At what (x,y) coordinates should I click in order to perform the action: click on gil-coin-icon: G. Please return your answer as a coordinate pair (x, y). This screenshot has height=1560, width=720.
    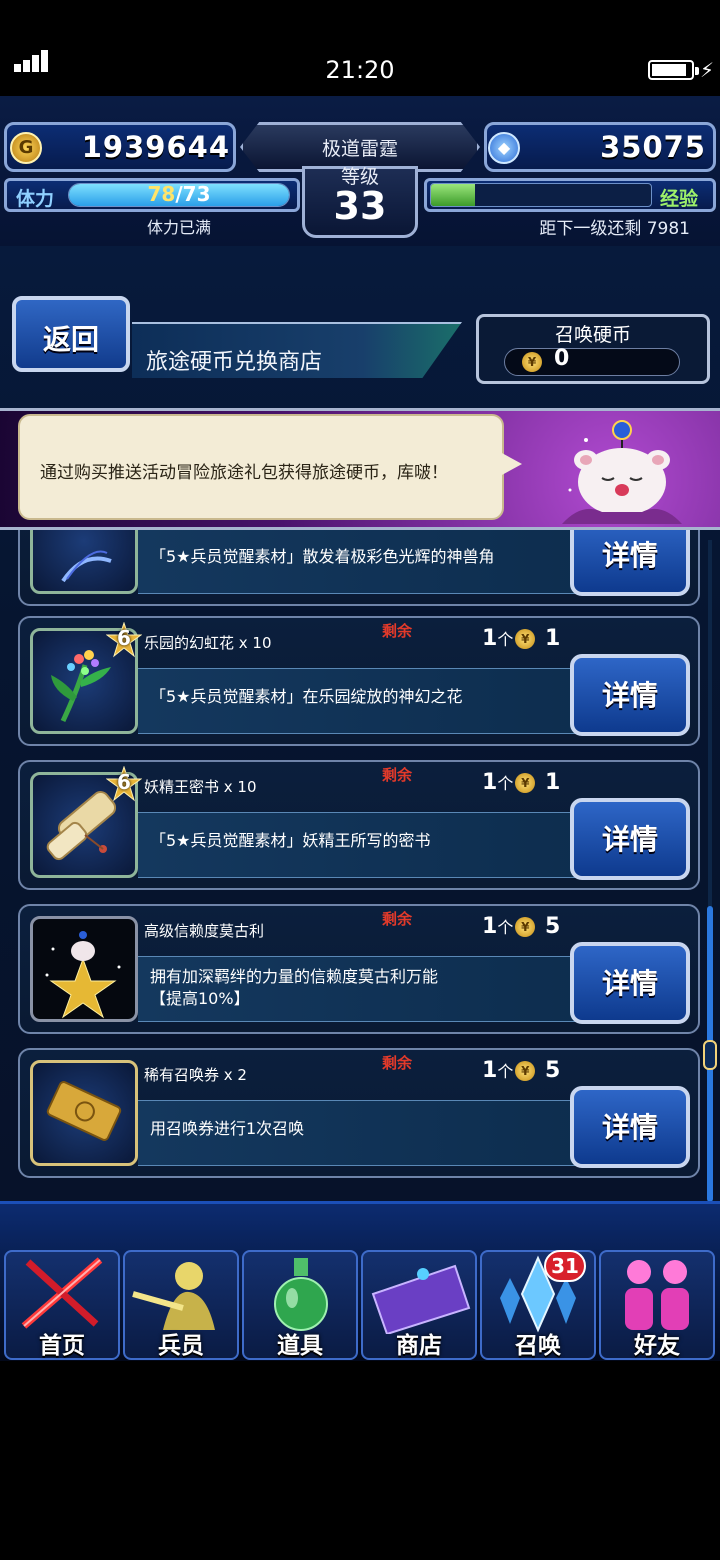
    Looking at the image, I should click on (26, 148).